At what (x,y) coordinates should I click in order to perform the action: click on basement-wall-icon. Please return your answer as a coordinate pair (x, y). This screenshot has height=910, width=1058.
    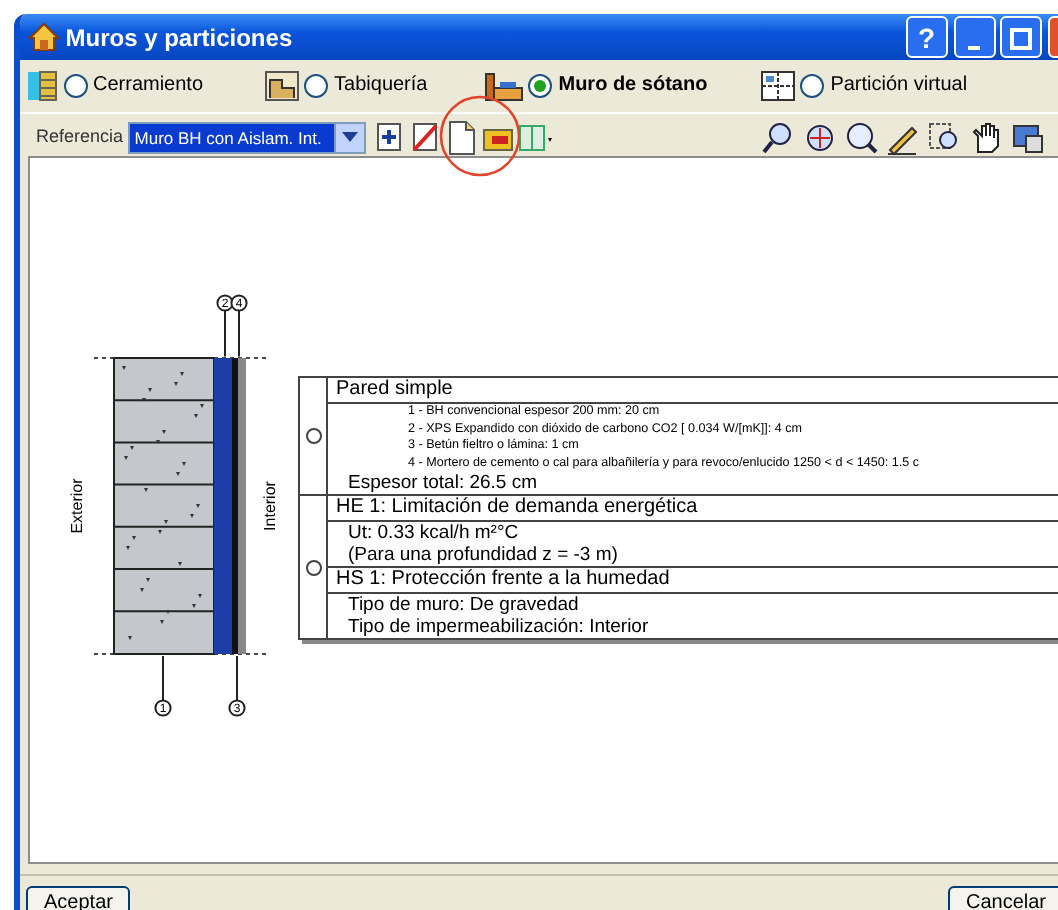
    Looking at the image, I should click on (503, 85).